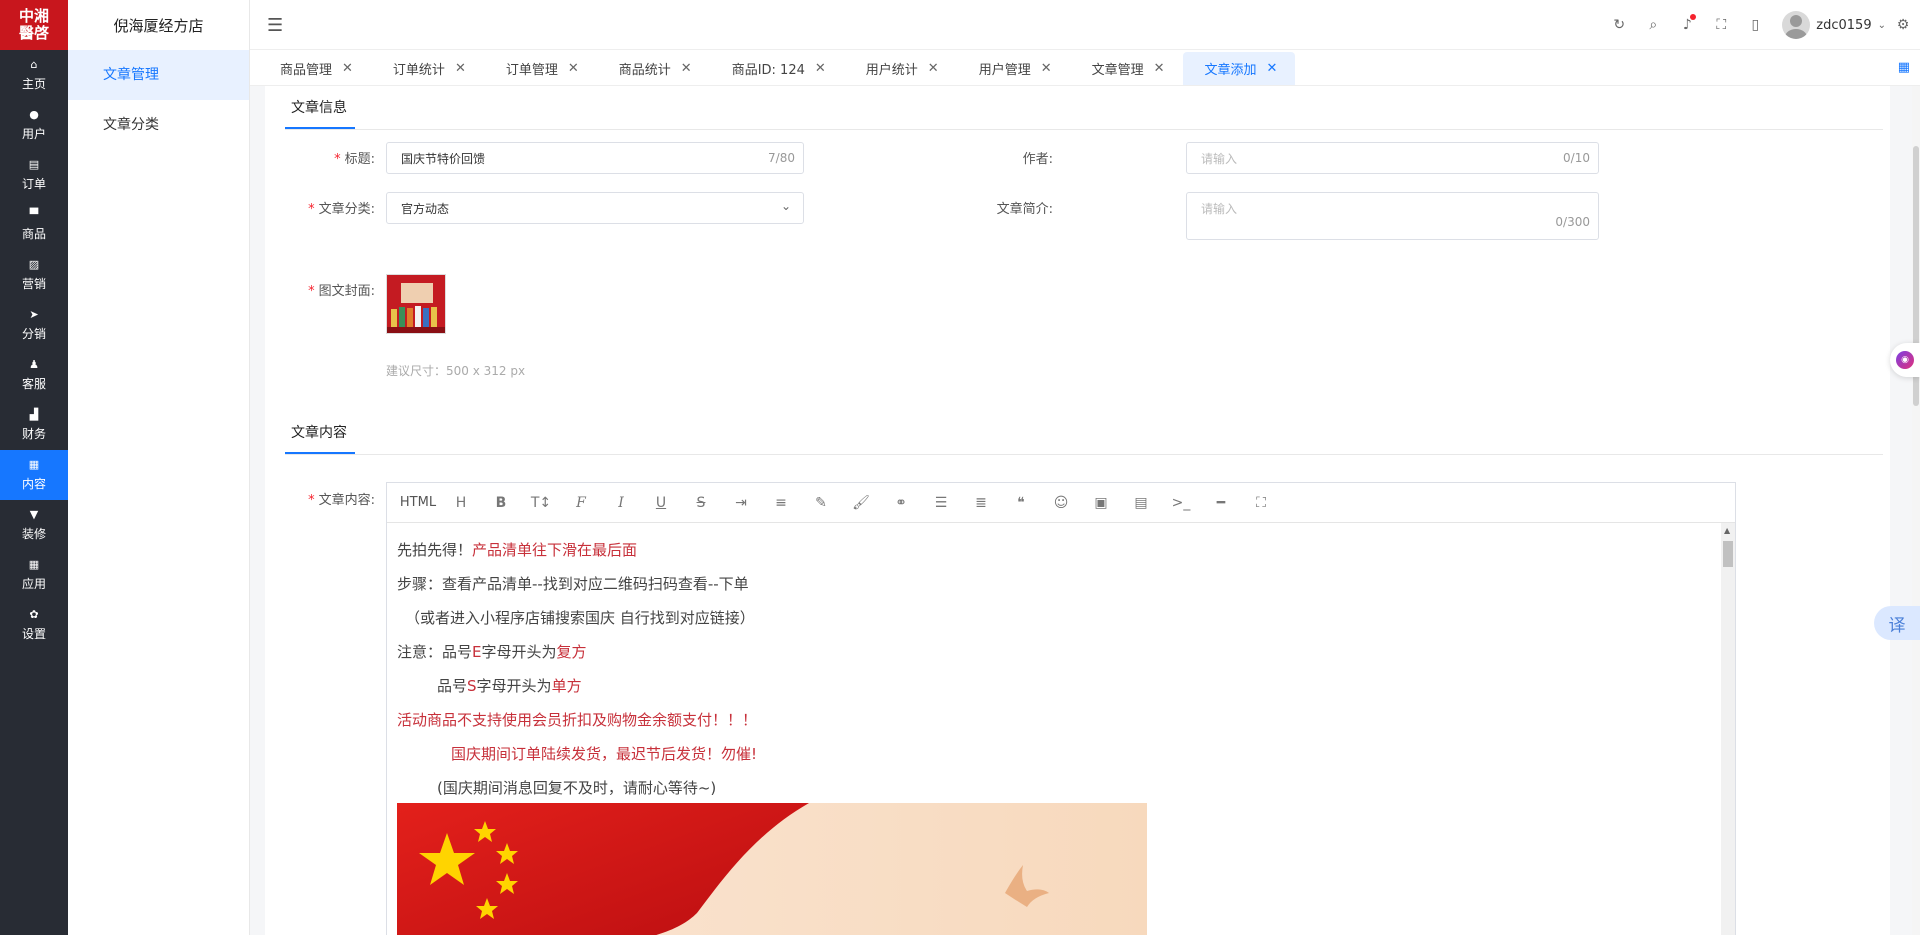 This screenshot has height=935, width=1920. What do you see at coordinates (418, 502) in the screenshot?
I see `html-mode-button: HTML` at bounding box center [418, 502].